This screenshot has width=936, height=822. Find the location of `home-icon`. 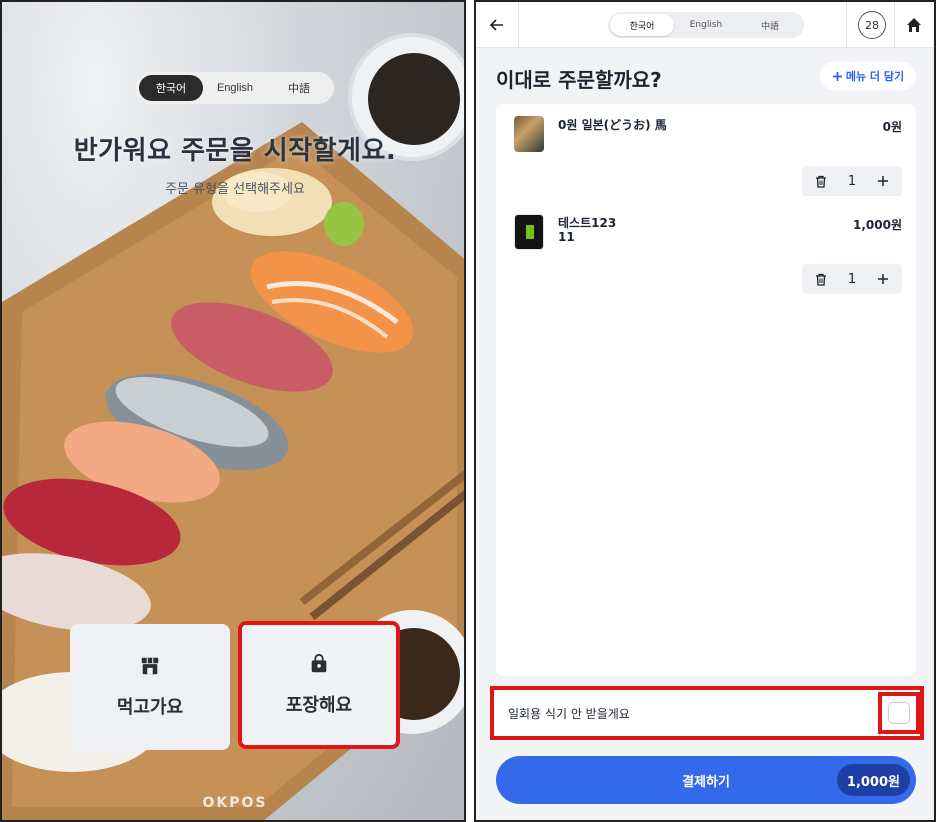

home-icon is located at coordinates (914, 25).